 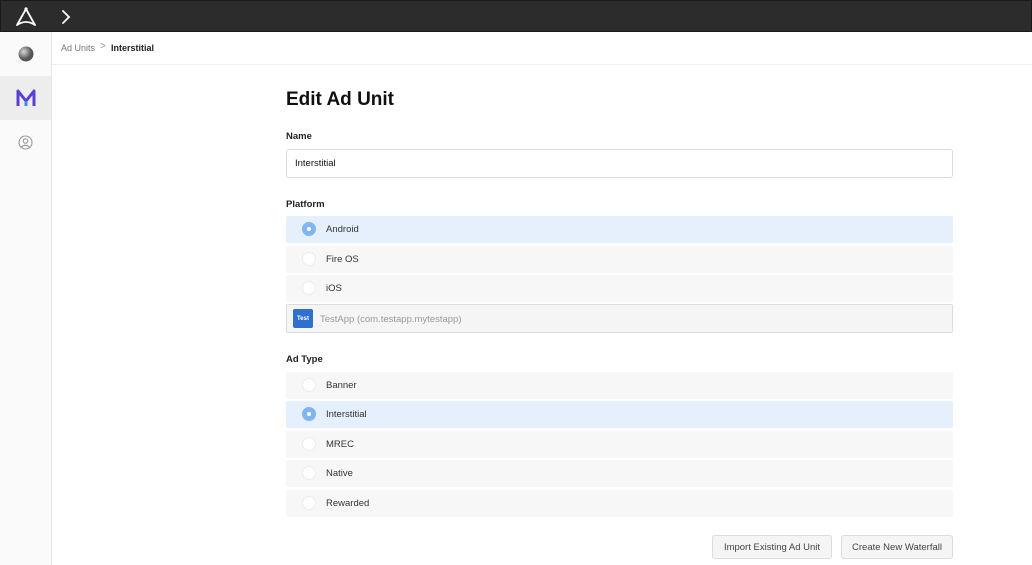 I want to click on sidebar-item-mediation, so click(x=25, y=98).